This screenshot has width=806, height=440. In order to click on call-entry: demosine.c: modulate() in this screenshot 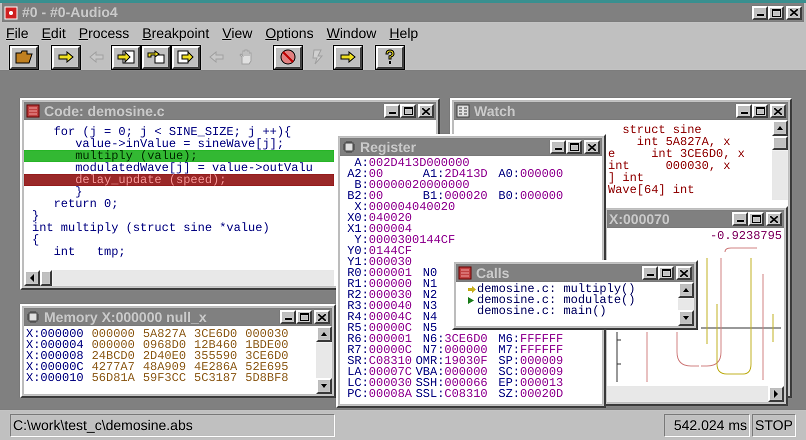, I will do `click(556, 300)`.